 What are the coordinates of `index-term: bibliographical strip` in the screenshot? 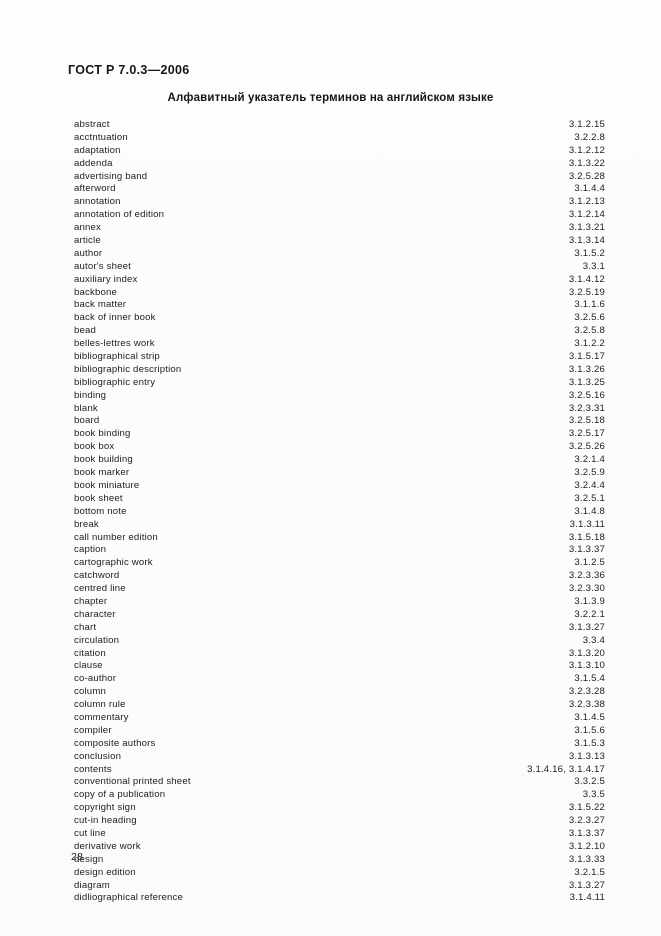 It's located at (117, 357).